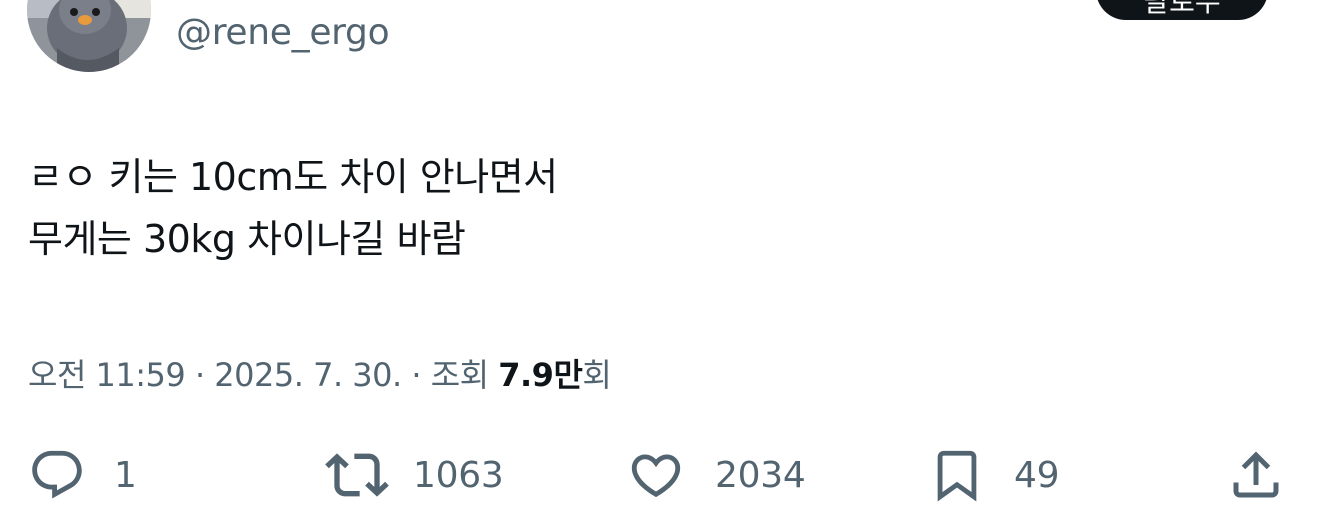 The height and width of the screenshot is (515, 1320). Describe the element at coordinates (656, 476) in the screenshot. I see `heart-icon` at that location.